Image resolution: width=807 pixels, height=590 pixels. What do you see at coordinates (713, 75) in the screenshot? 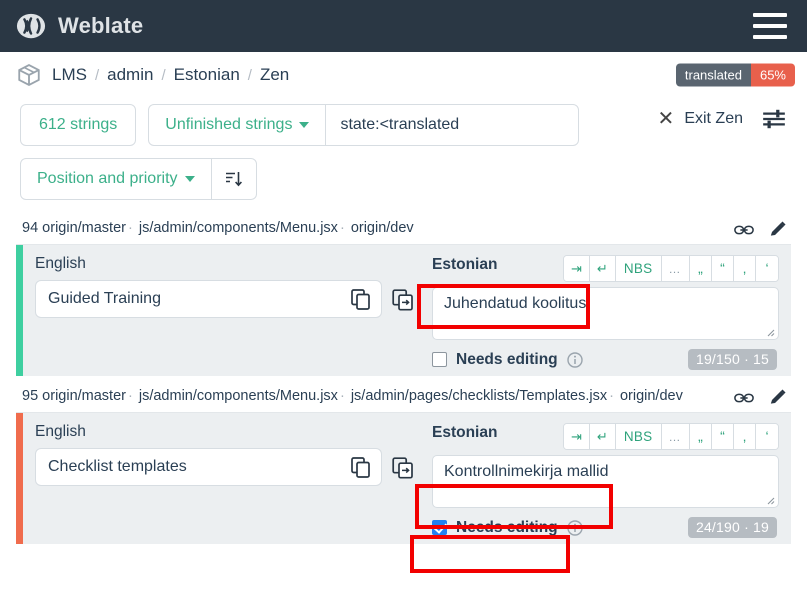
I see `progress-label: translated` at bounding box center [713, 75].